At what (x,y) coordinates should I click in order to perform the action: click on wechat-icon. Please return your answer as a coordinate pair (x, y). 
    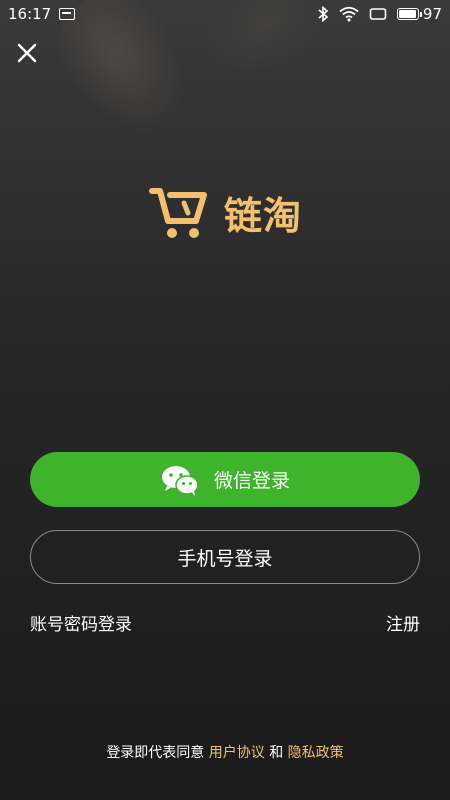
    Looking at the image, I should click on (180, 480).